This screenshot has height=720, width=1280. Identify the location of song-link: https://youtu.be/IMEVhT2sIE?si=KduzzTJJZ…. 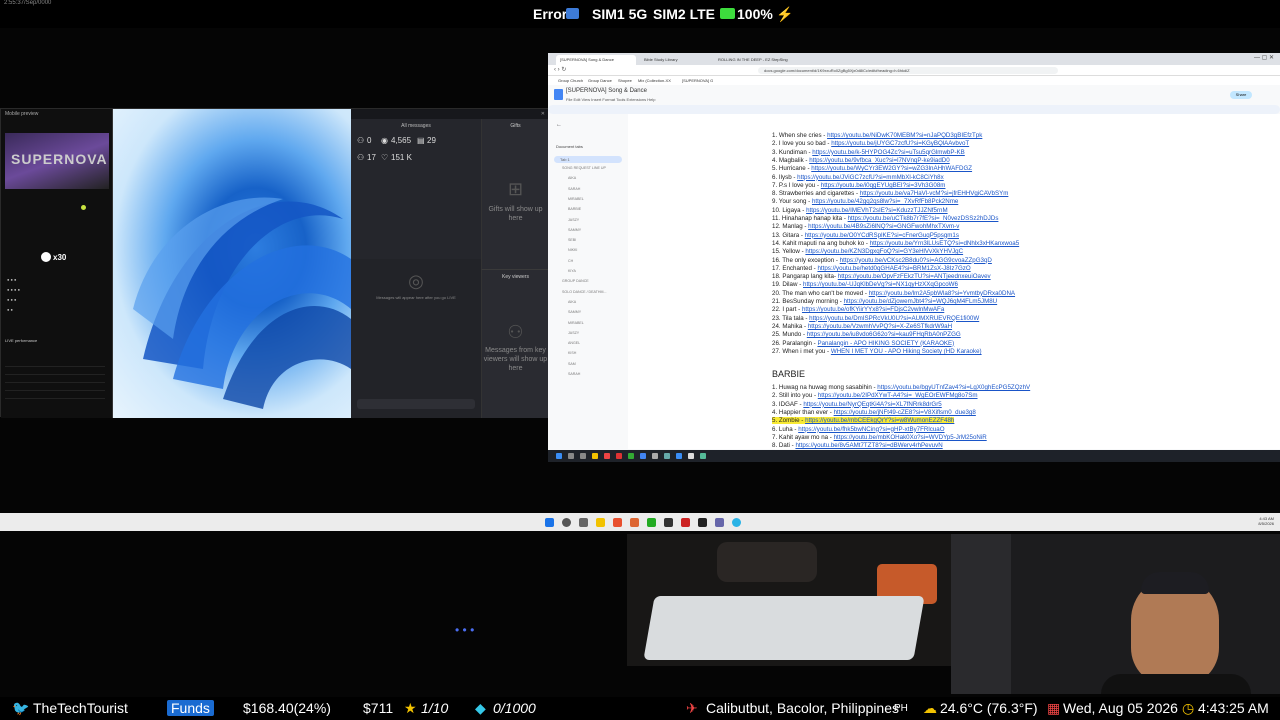
(877, 210).